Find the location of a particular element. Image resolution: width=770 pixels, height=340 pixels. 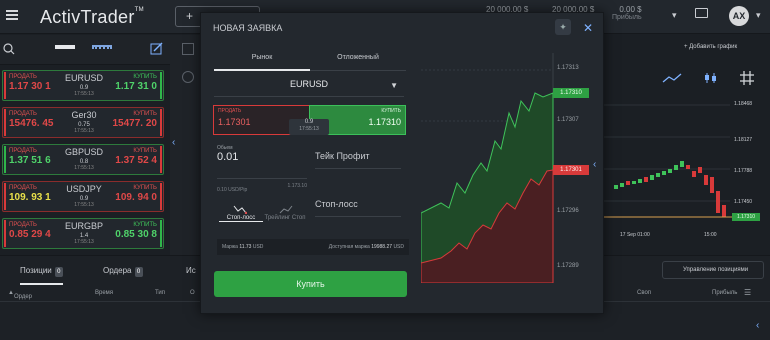

view-list-icon is located at coordinates (65, 47).